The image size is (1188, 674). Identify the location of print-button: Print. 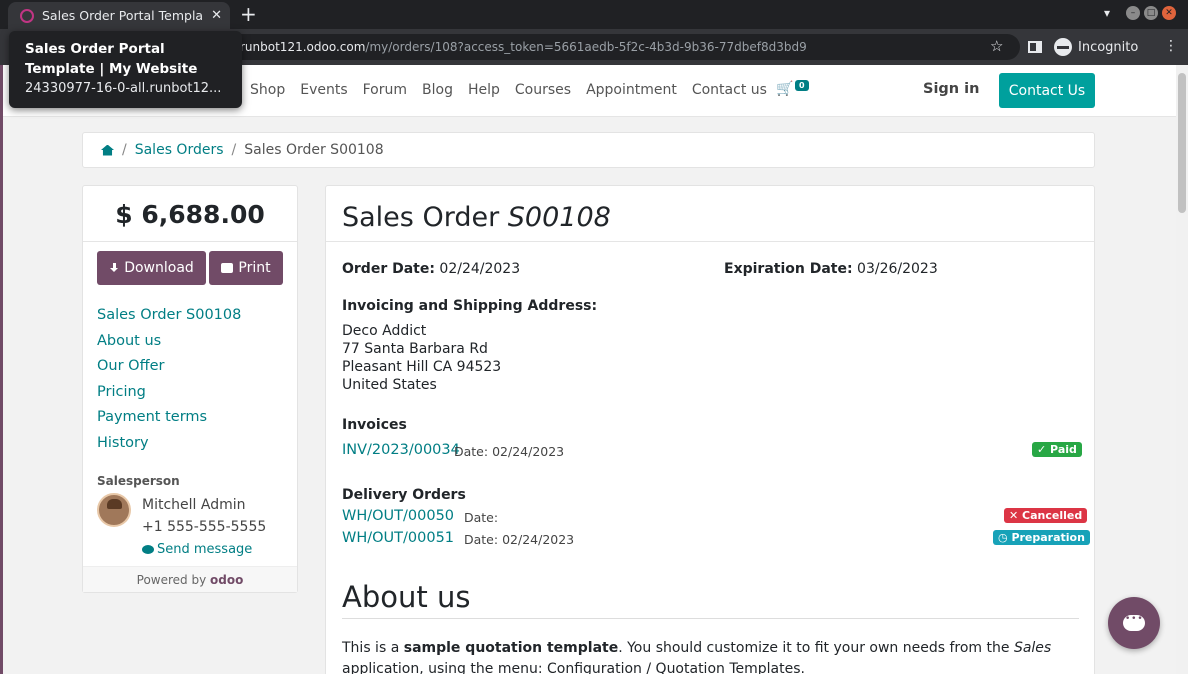
(246, 268).